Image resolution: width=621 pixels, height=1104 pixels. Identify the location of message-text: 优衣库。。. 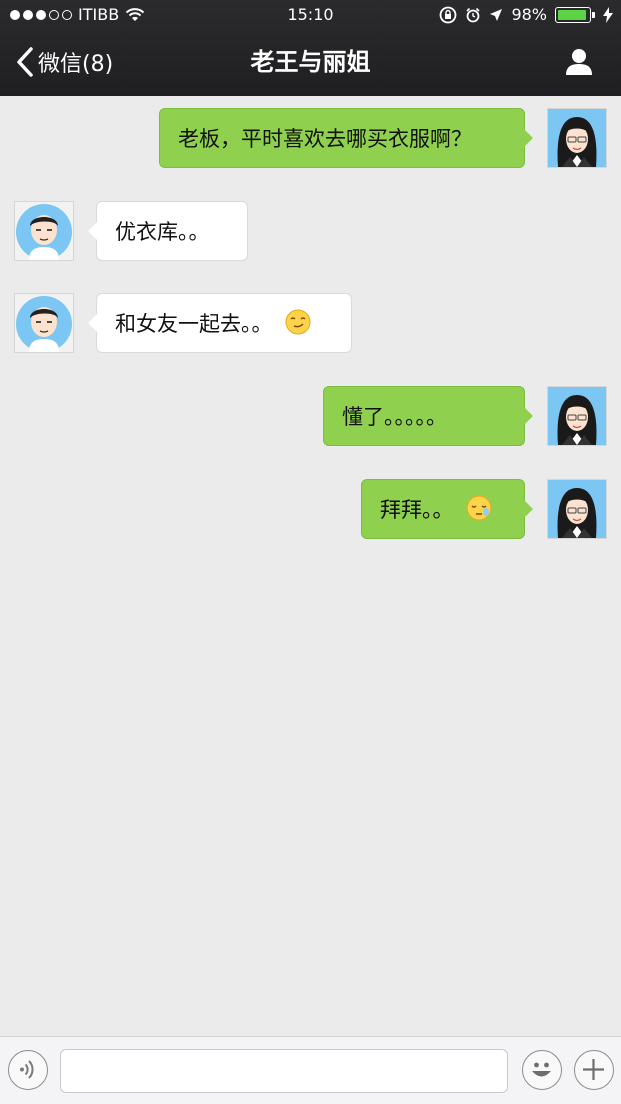
(162, 232).